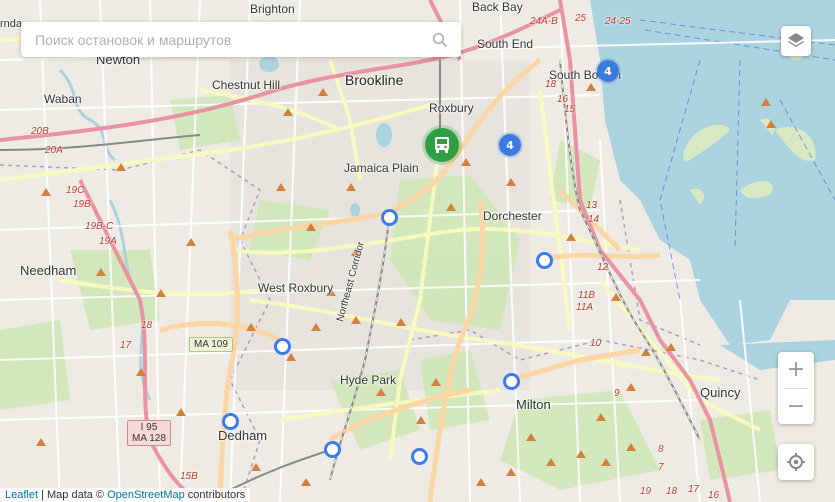  Describe the element at coordinates (714, 495) in the screenshot. I see `route-label: 16` at that location.